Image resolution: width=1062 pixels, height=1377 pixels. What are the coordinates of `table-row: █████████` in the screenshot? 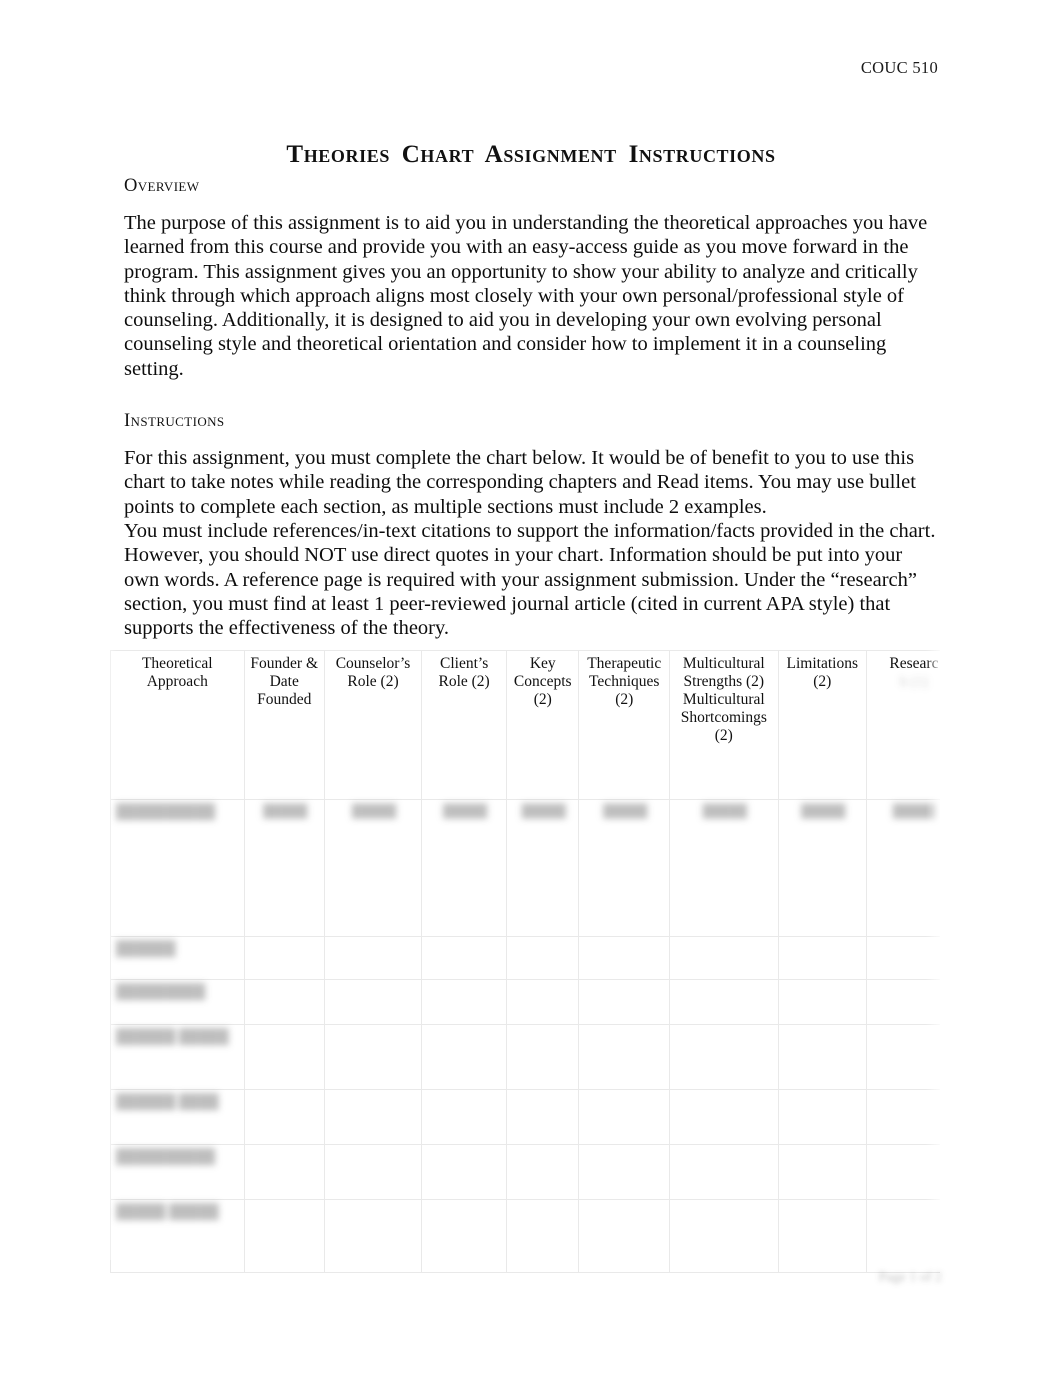 It's located at (525, 1002).